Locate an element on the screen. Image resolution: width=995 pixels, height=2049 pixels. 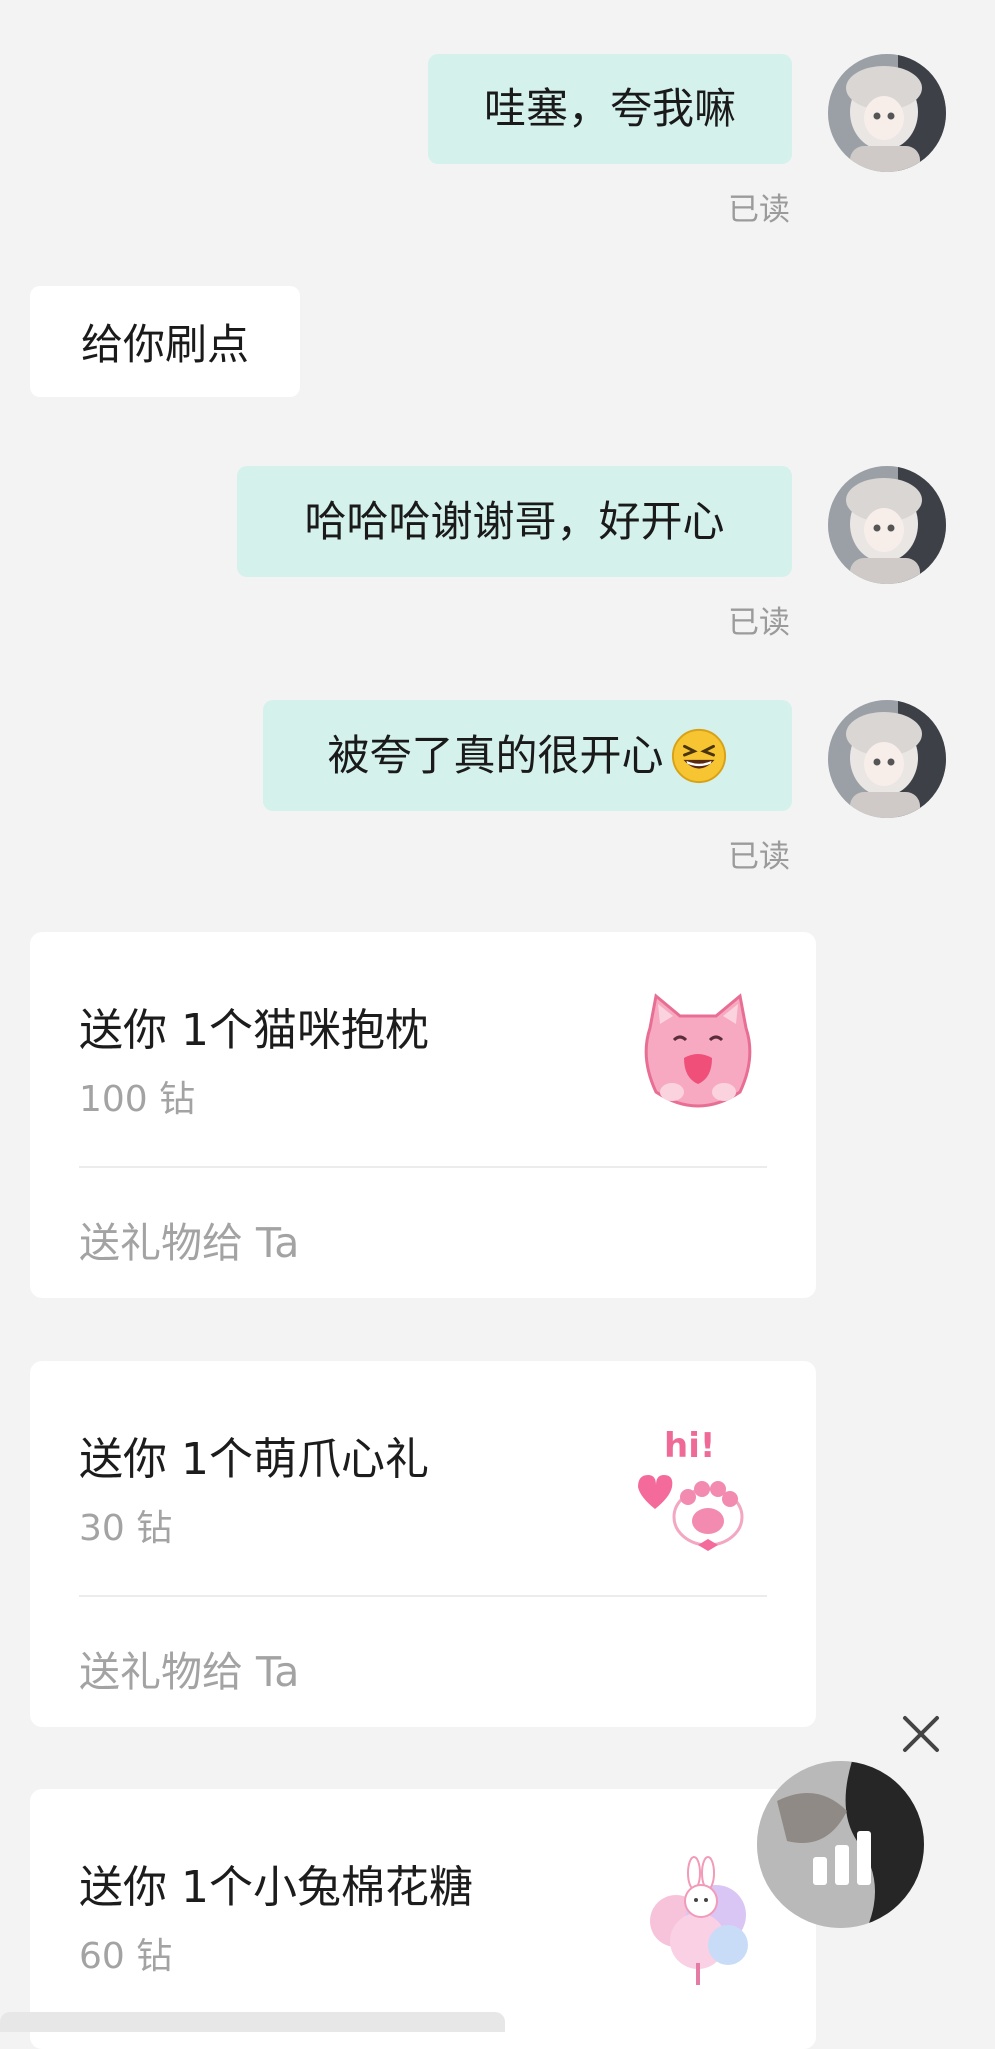
message-text: 被夸了真的很开心 is located at coordinates (495, 755).